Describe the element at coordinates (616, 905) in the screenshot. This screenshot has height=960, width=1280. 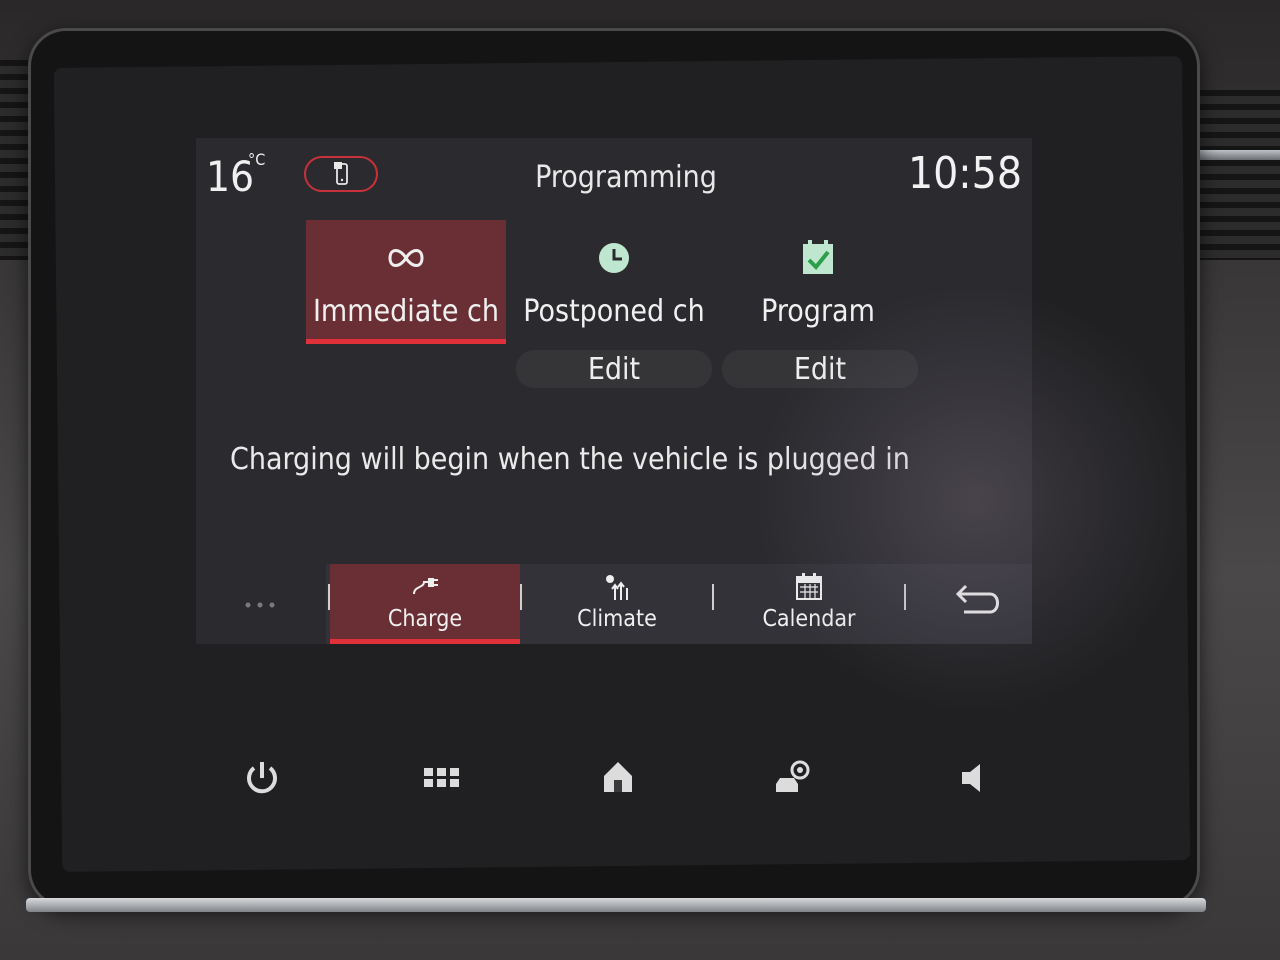
I see `chrome-strip` at that location.